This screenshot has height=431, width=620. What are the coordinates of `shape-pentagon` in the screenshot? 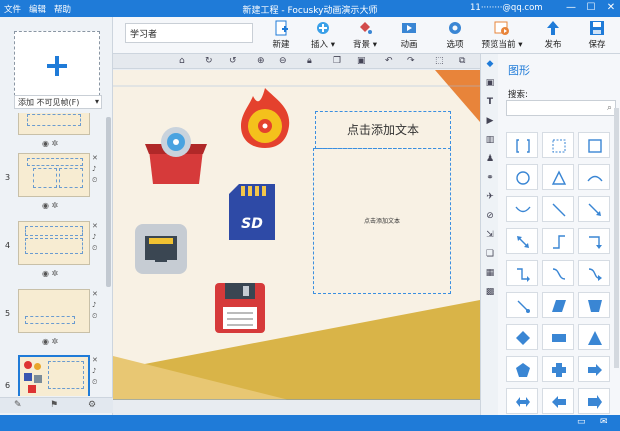 It's located at (522, 369).